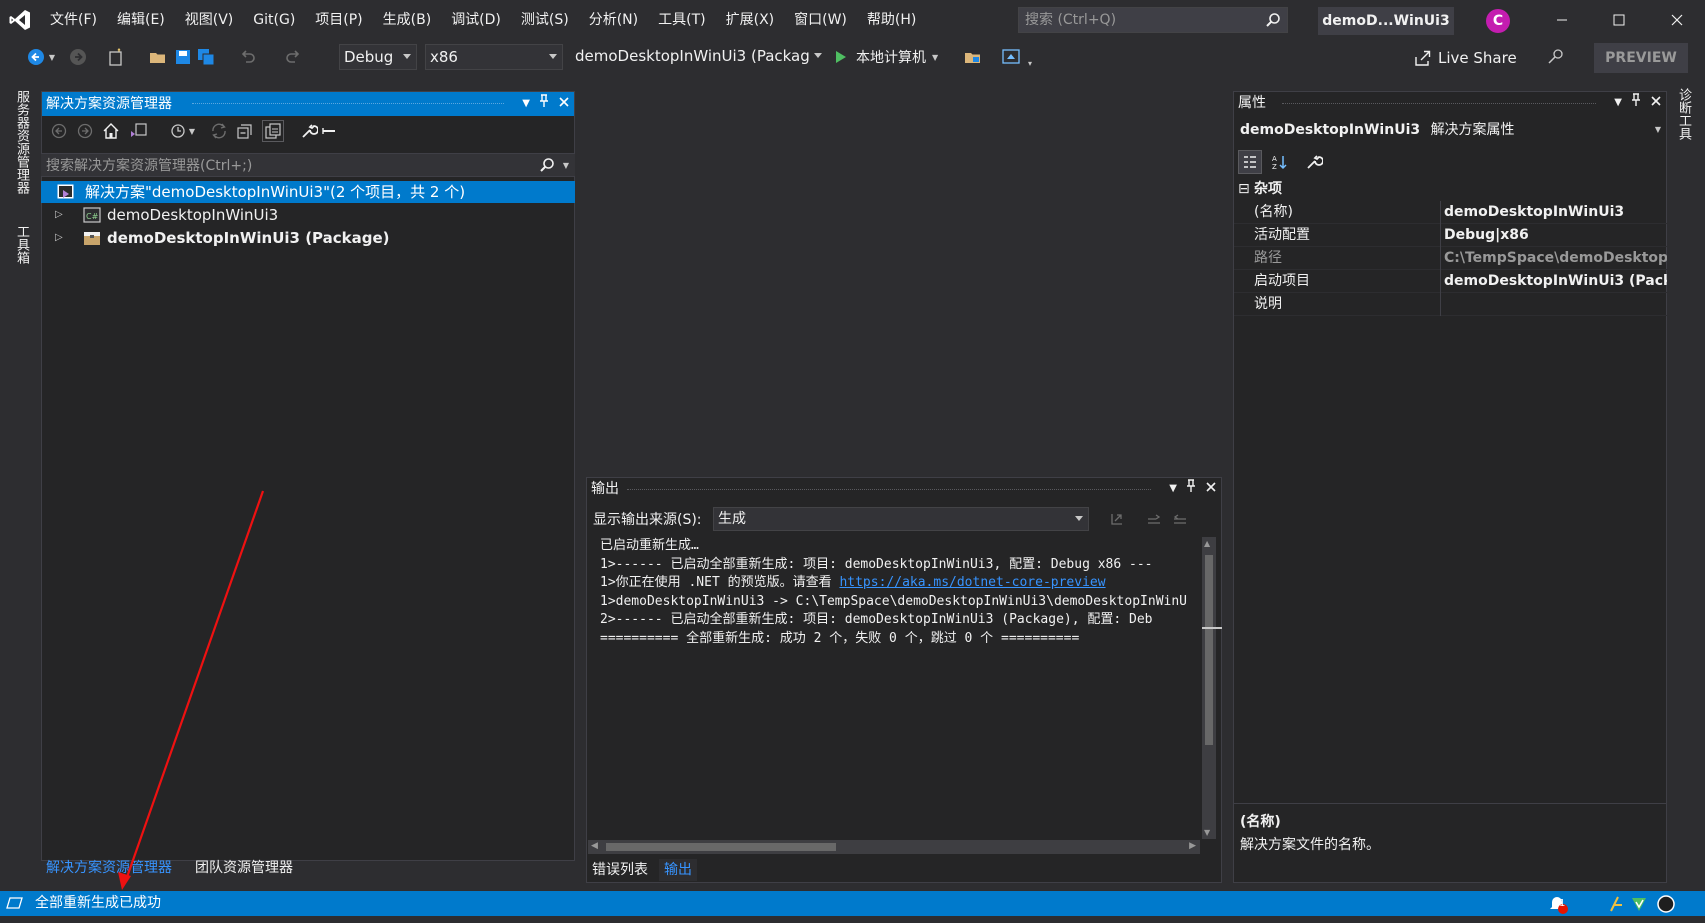 The image size is (1705, 923). Describe the element at coordinates (1658, 130) in the screenshot. I see `object-dropdown-icon: ▼` at that location.